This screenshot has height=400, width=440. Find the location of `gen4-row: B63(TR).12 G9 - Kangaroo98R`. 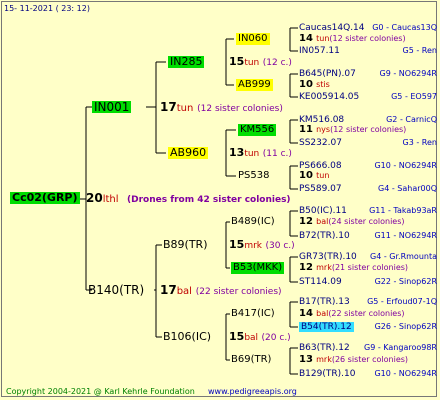

gen4-row: B63(TR).12 G9 - Kangaroo98R is located at coordinates (368, 348).